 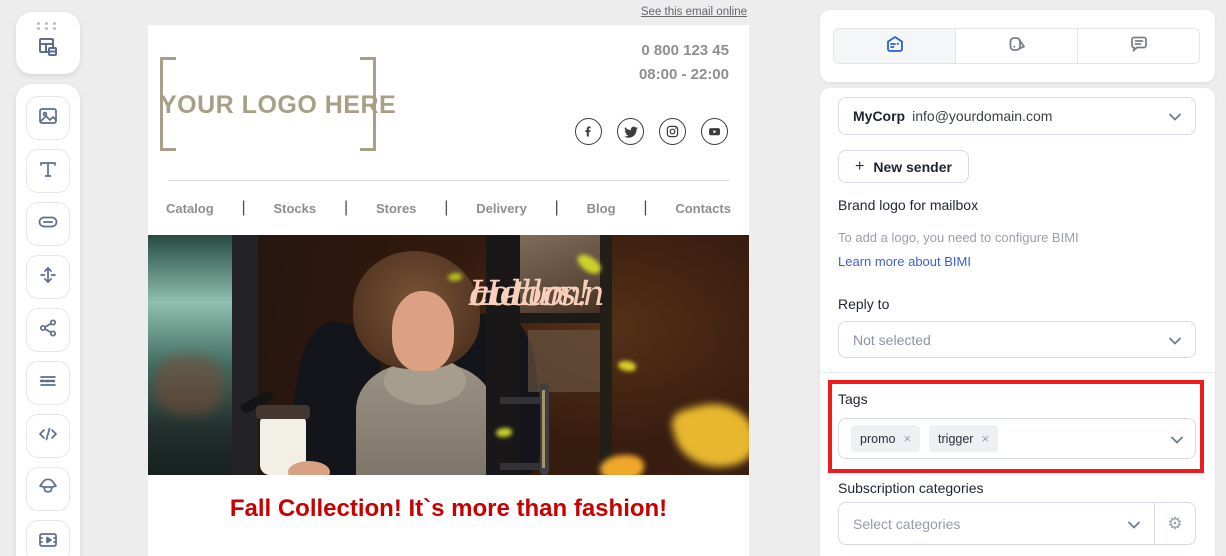 What do you see at coordinates (1017, 339) in the screenshot?
I see `reply-to-select: Not selected` at bounding box center [1017, 339].